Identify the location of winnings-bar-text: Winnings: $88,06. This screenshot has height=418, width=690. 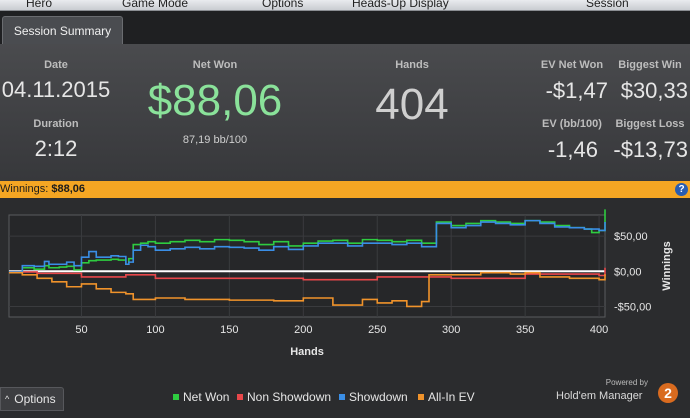
(42, 189).